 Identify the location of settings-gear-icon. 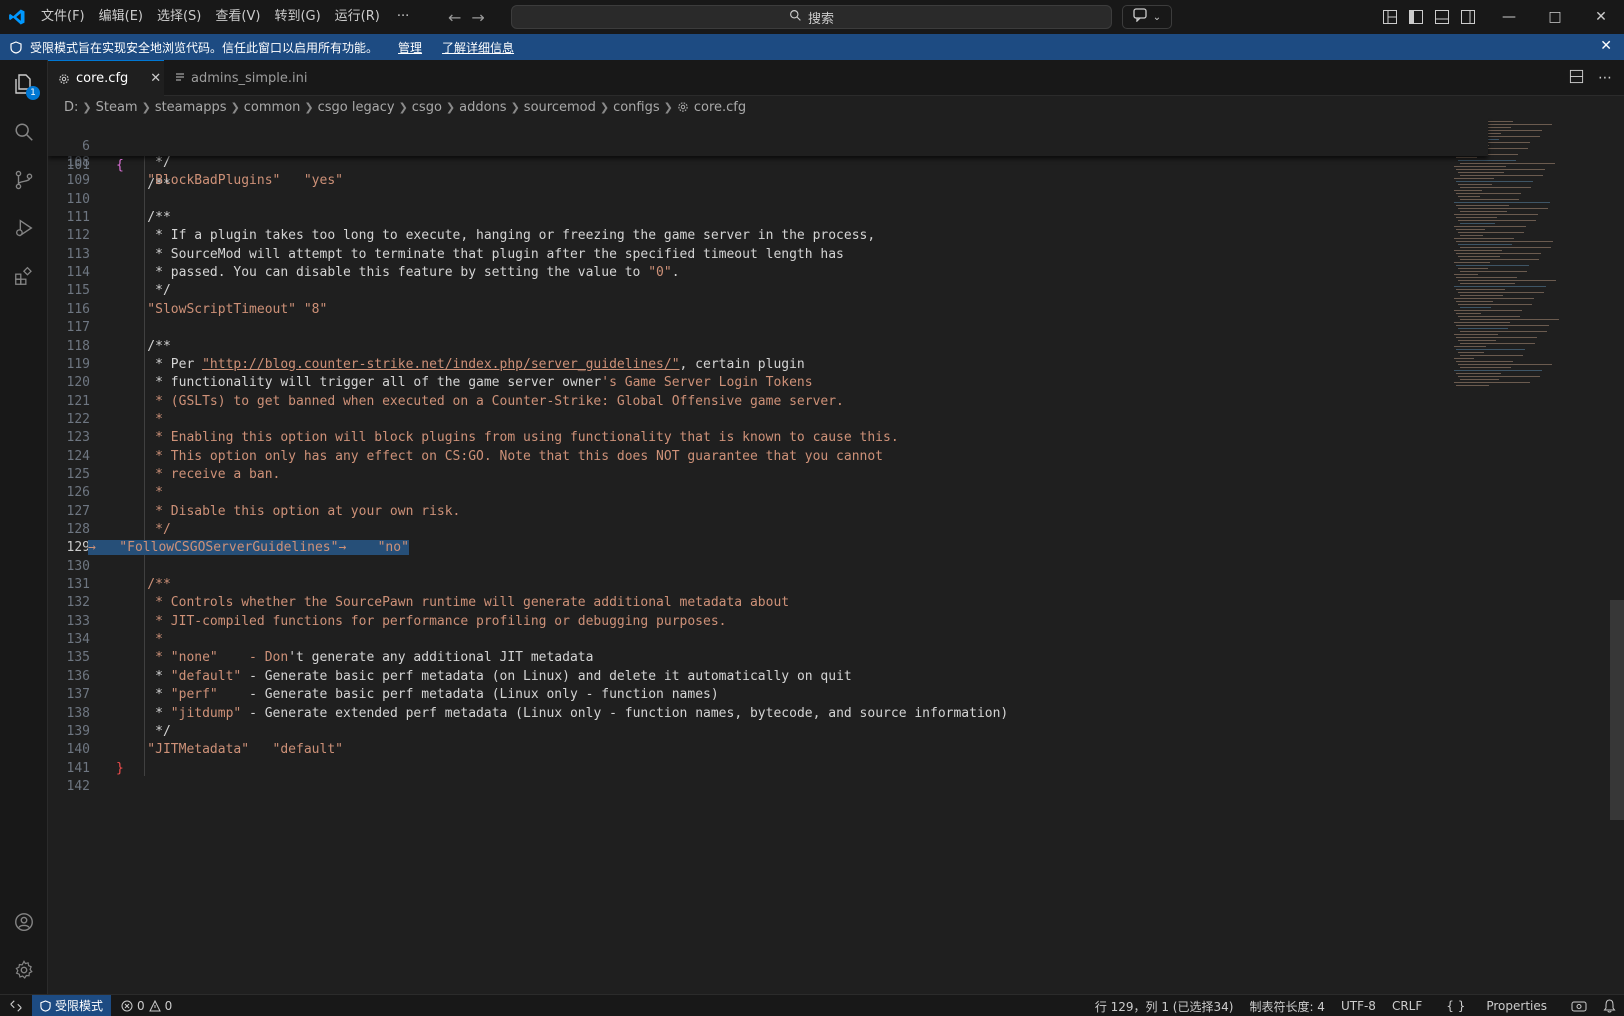
(24, 970).